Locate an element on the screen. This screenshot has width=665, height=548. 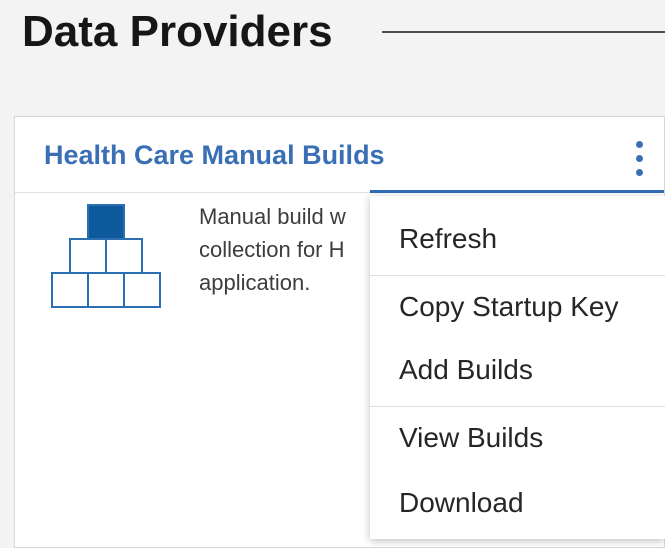
menu-item-download: Download is located at coordinates (517, 503).